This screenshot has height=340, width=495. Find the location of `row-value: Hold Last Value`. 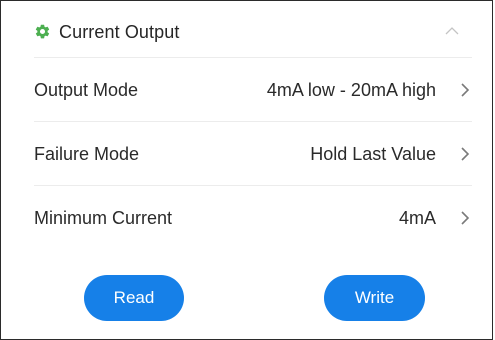

row-value: Hold Last Value is located at coordinates (373, 153).